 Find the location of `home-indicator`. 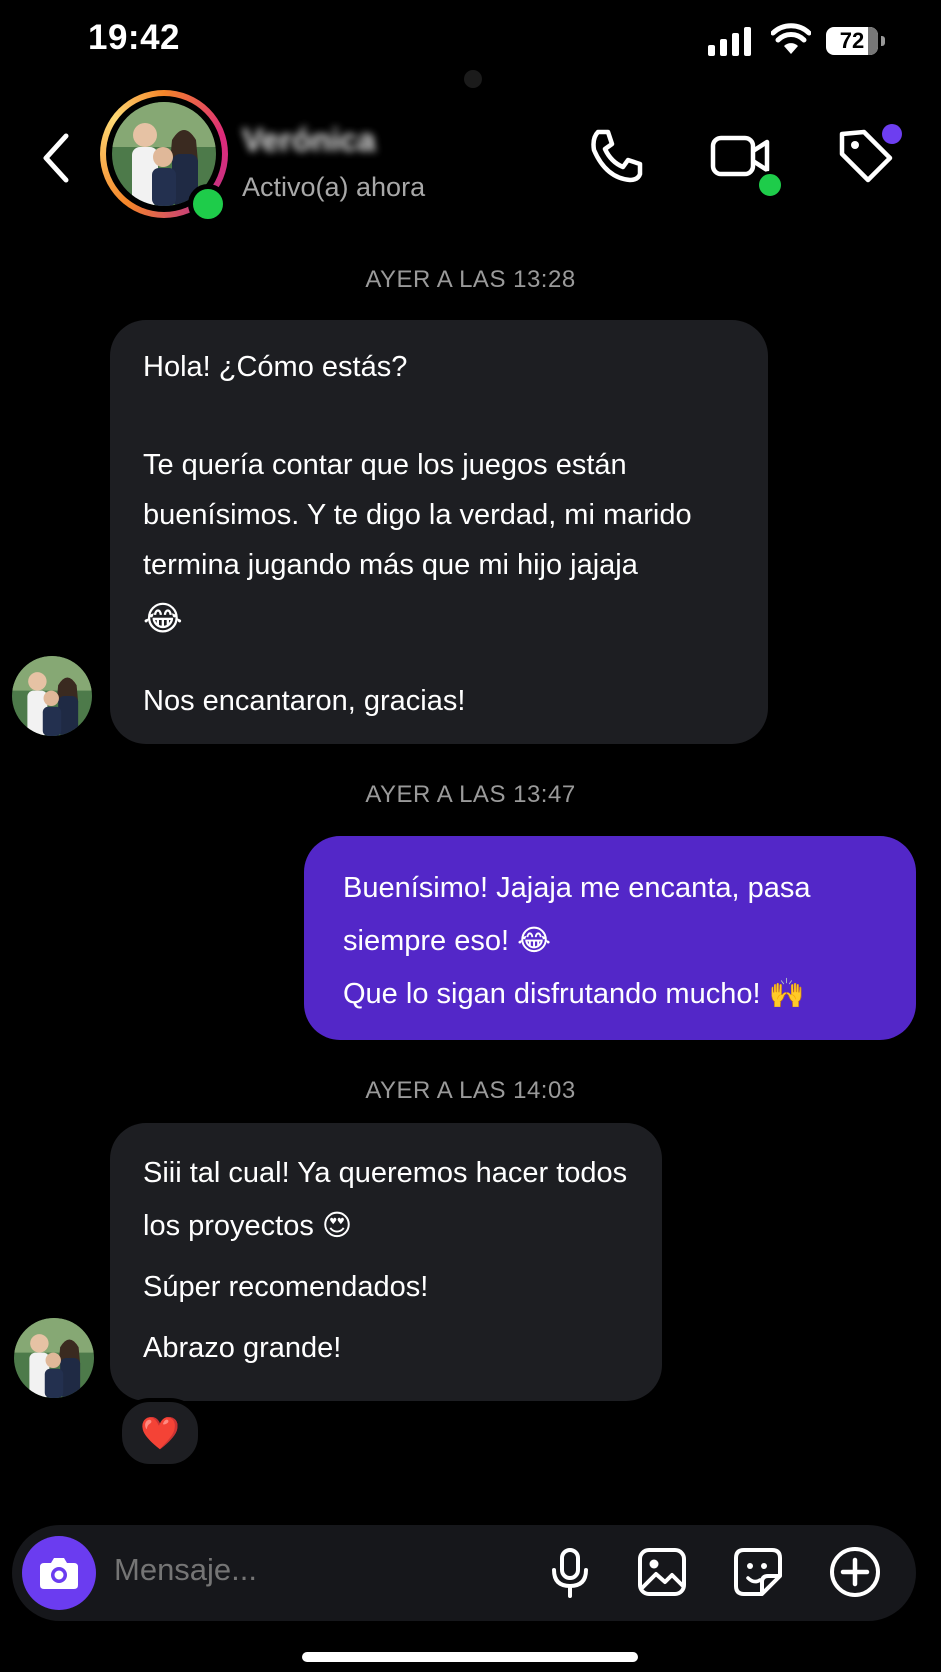

home-indicator is located at coordinates (470, 1657).